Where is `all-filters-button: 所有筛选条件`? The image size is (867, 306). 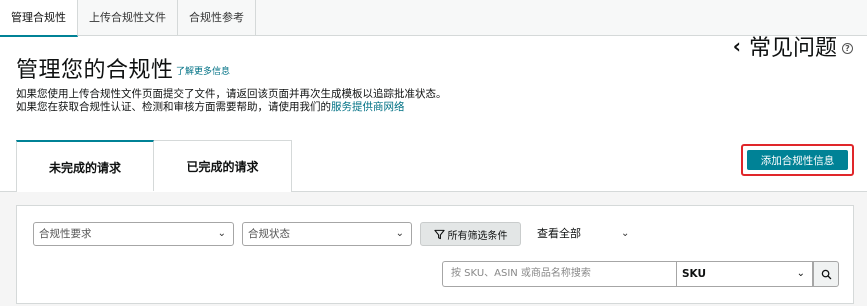
all-filters-button: 所有筛选条件 is located at coordinates (470, 234).